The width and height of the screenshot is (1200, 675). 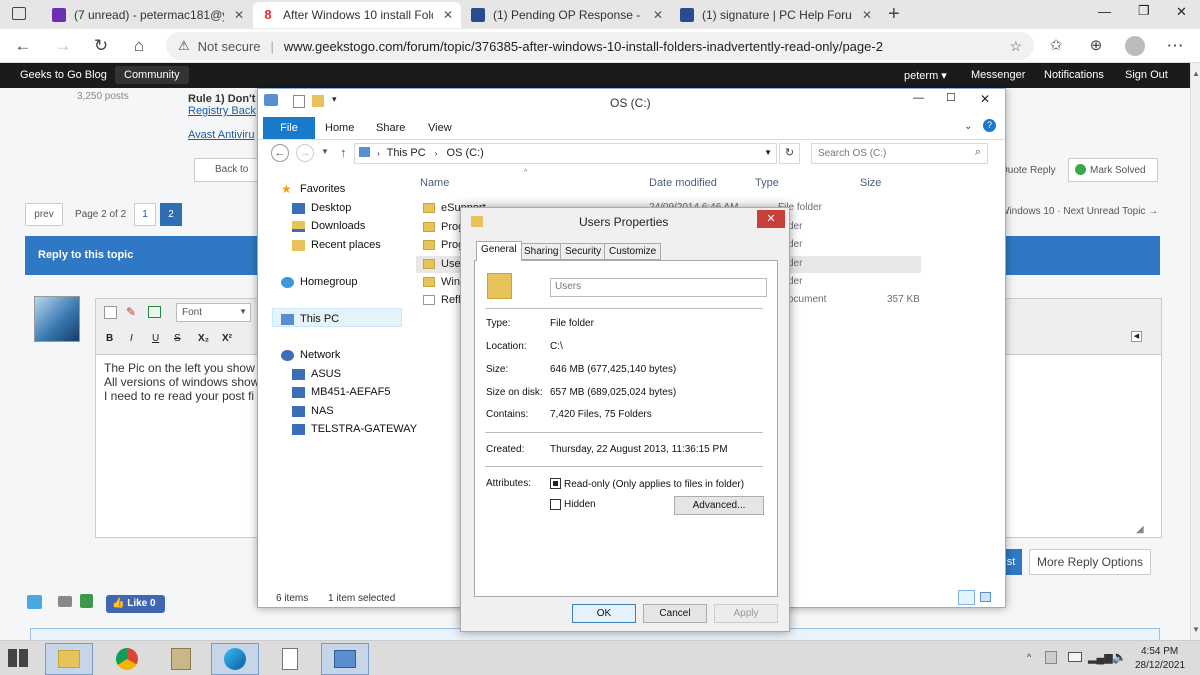 What do you see at coordinates (1051, 657) in the screenshot?
I see `security-tray-icon` at bounding box center [1051, 657].